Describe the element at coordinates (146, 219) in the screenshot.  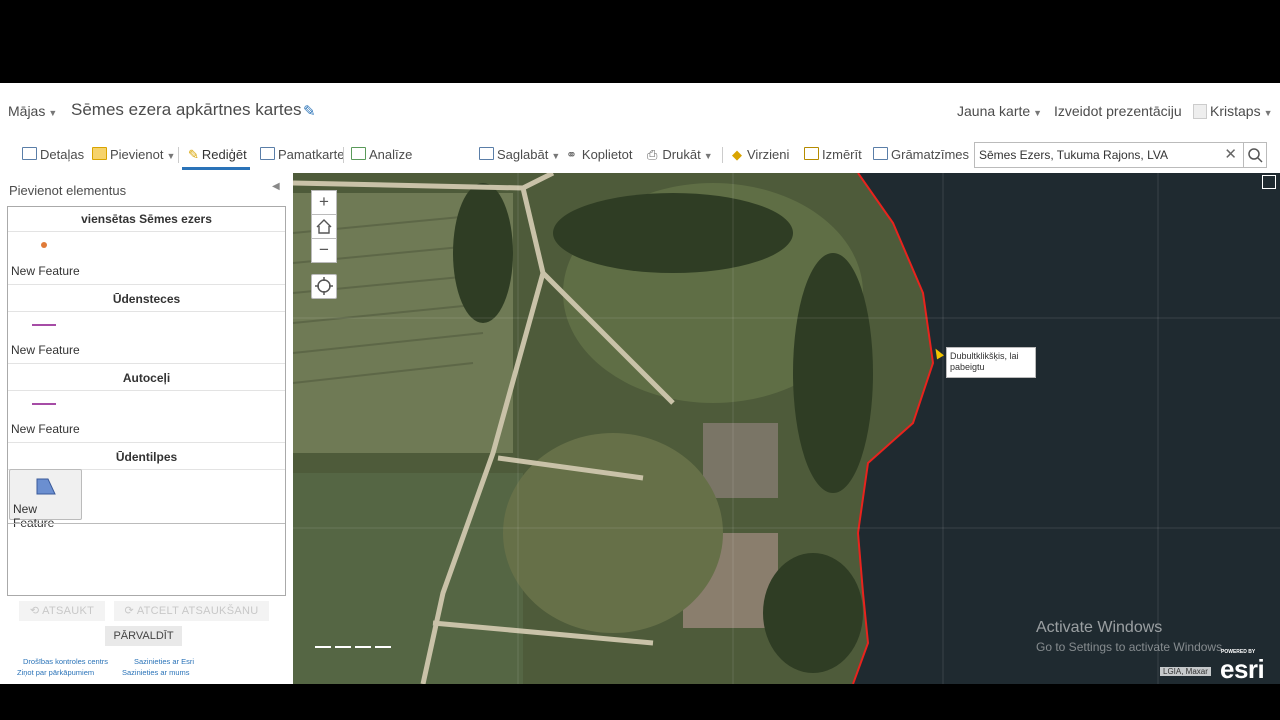
I see `group-header: viensētas Sēmes ezers` at that location.